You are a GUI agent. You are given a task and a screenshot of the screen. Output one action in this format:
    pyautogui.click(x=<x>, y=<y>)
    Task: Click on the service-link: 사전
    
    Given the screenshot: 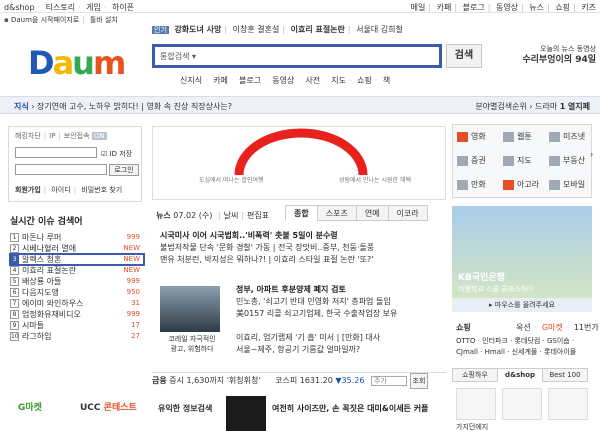 What is the action you would take?
    pyautogui.click(x=312, y=80)
    